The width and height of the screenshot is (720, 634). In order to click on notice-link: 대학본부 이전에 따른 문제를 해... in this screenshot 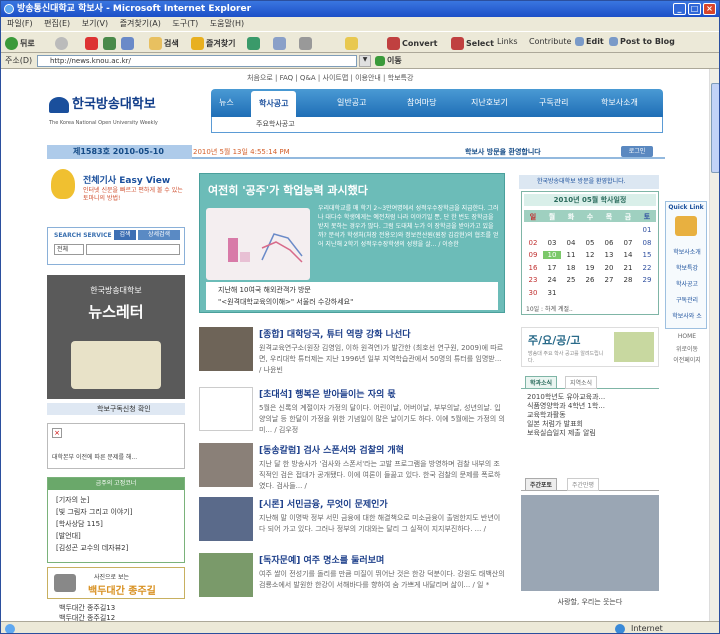, I will do `click(94, 456)`.